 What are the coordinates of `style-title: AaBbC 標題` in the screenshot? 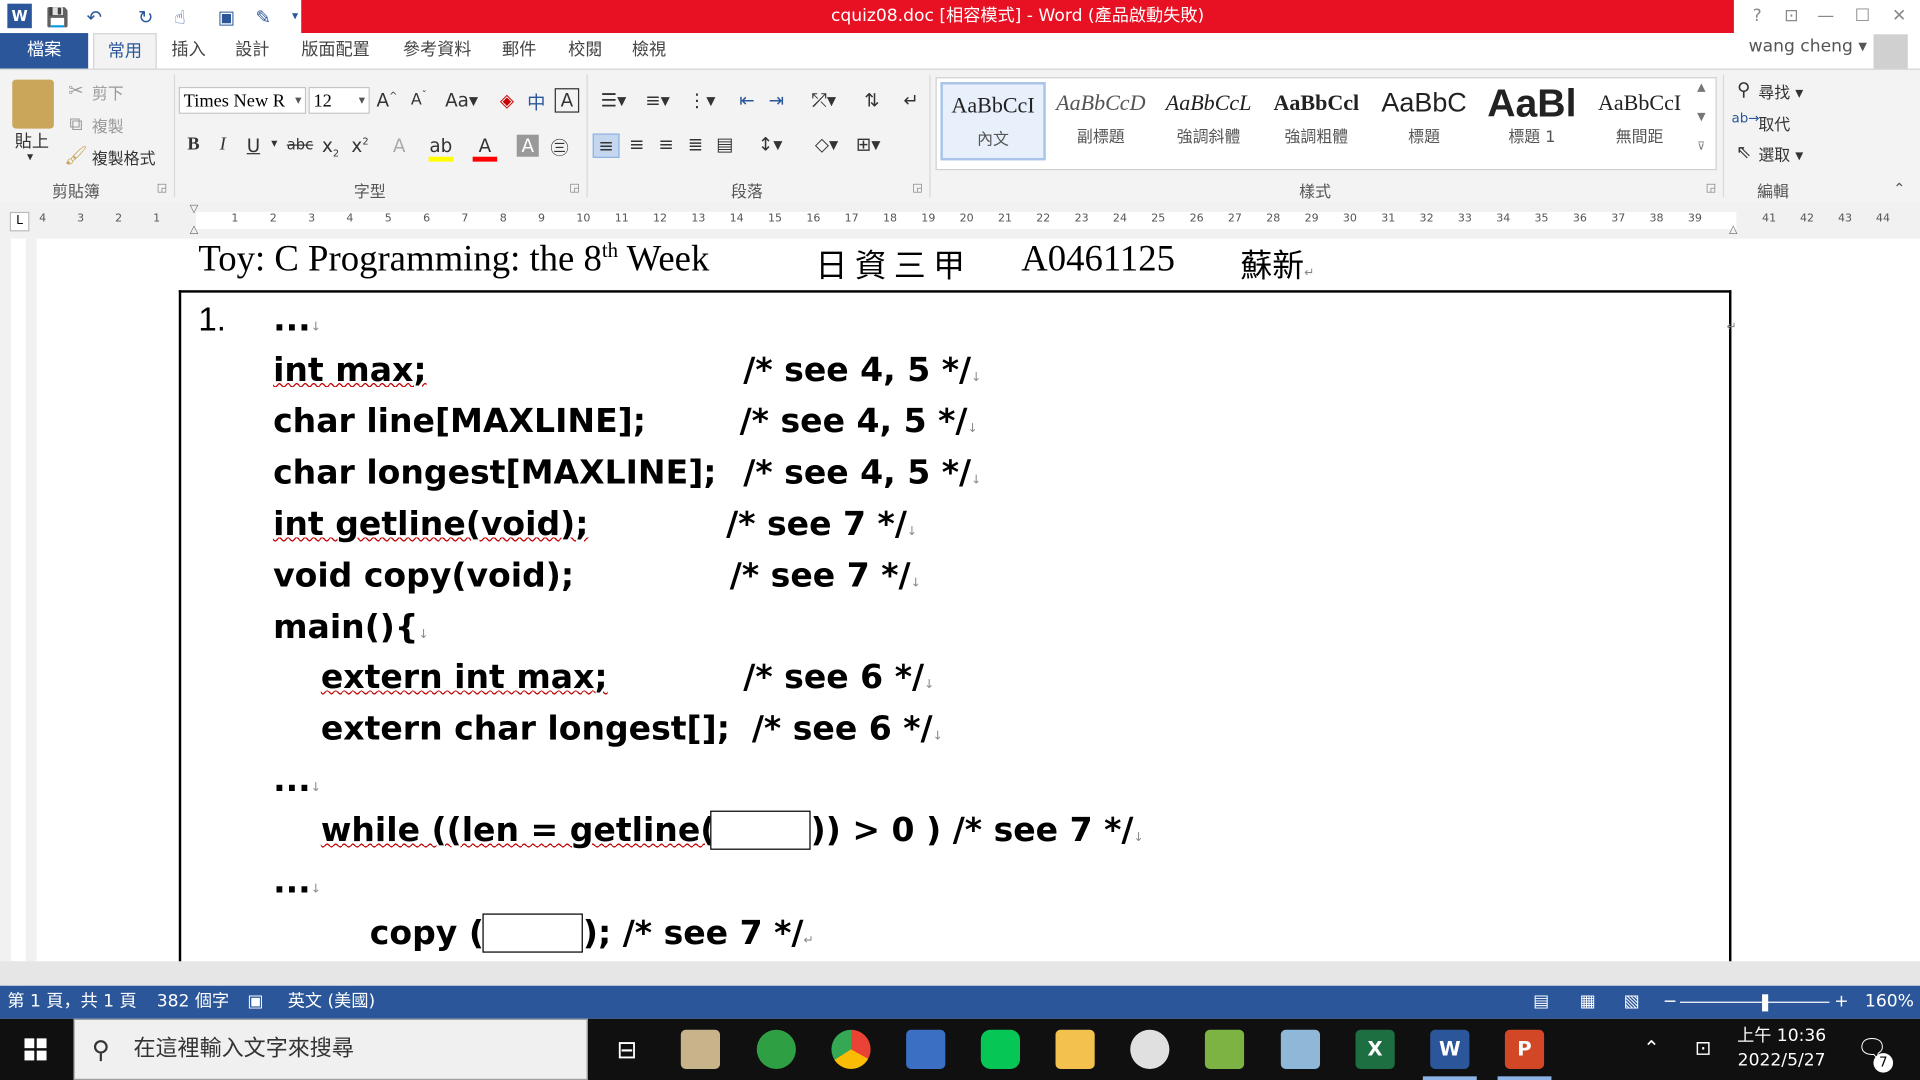 It's located at (1423, 120).